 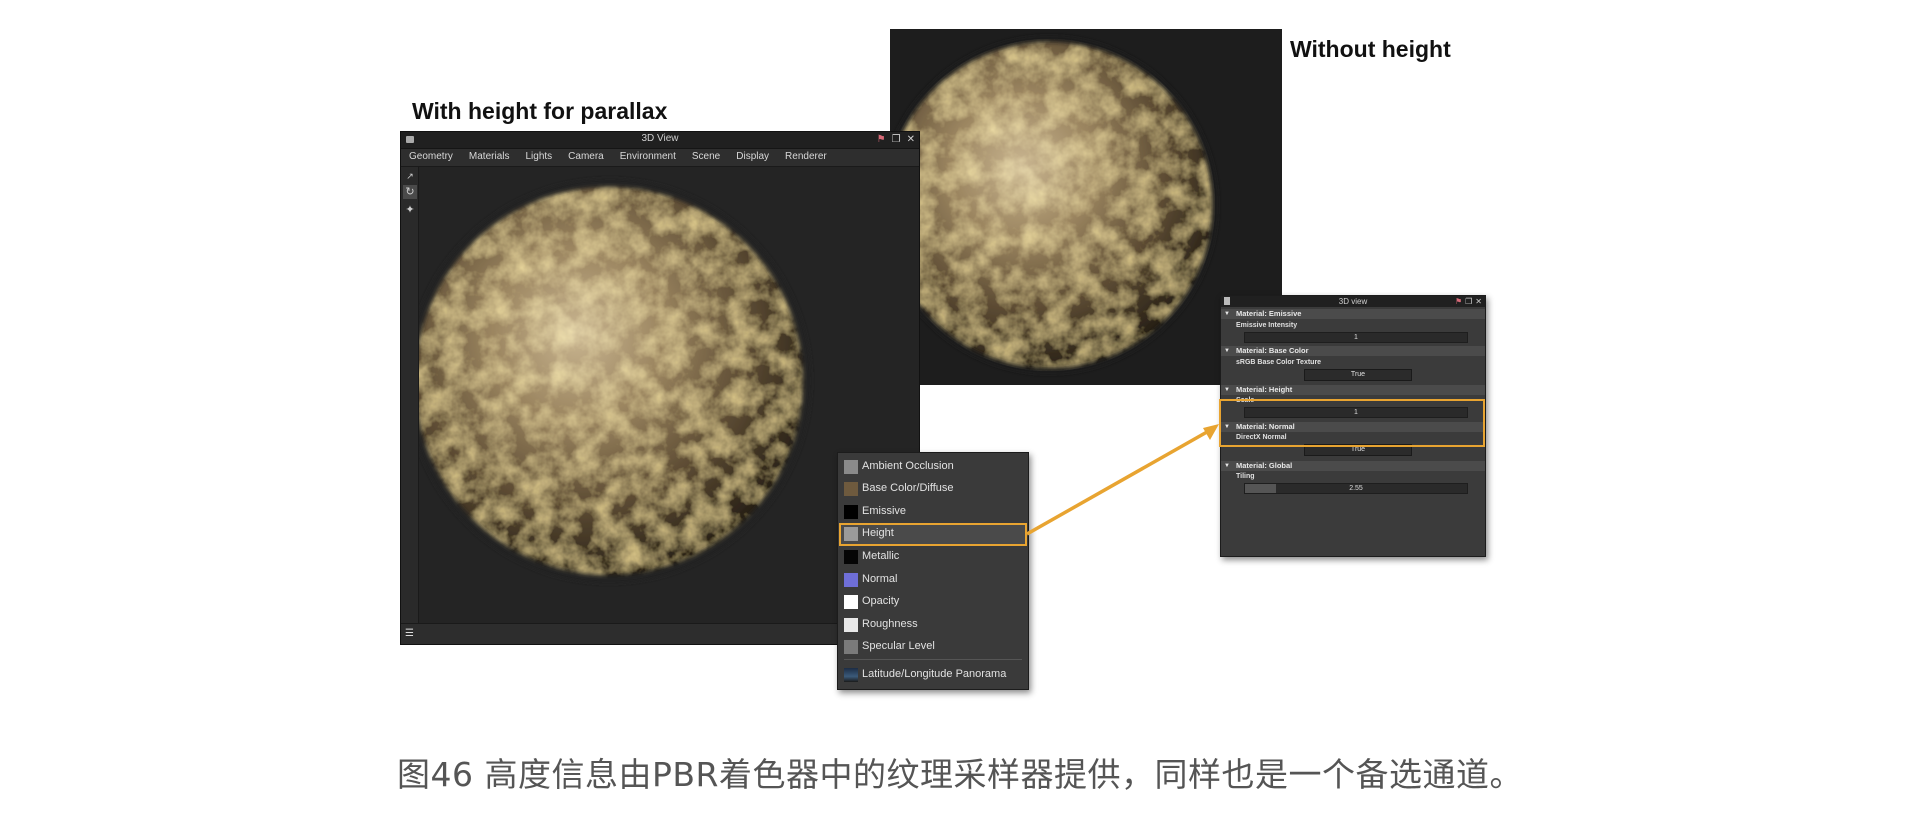 What do you see at coordinates (851, 675) in the screenshot?
I see `panorama-swatch-icon` at bounding box center [851, 675].